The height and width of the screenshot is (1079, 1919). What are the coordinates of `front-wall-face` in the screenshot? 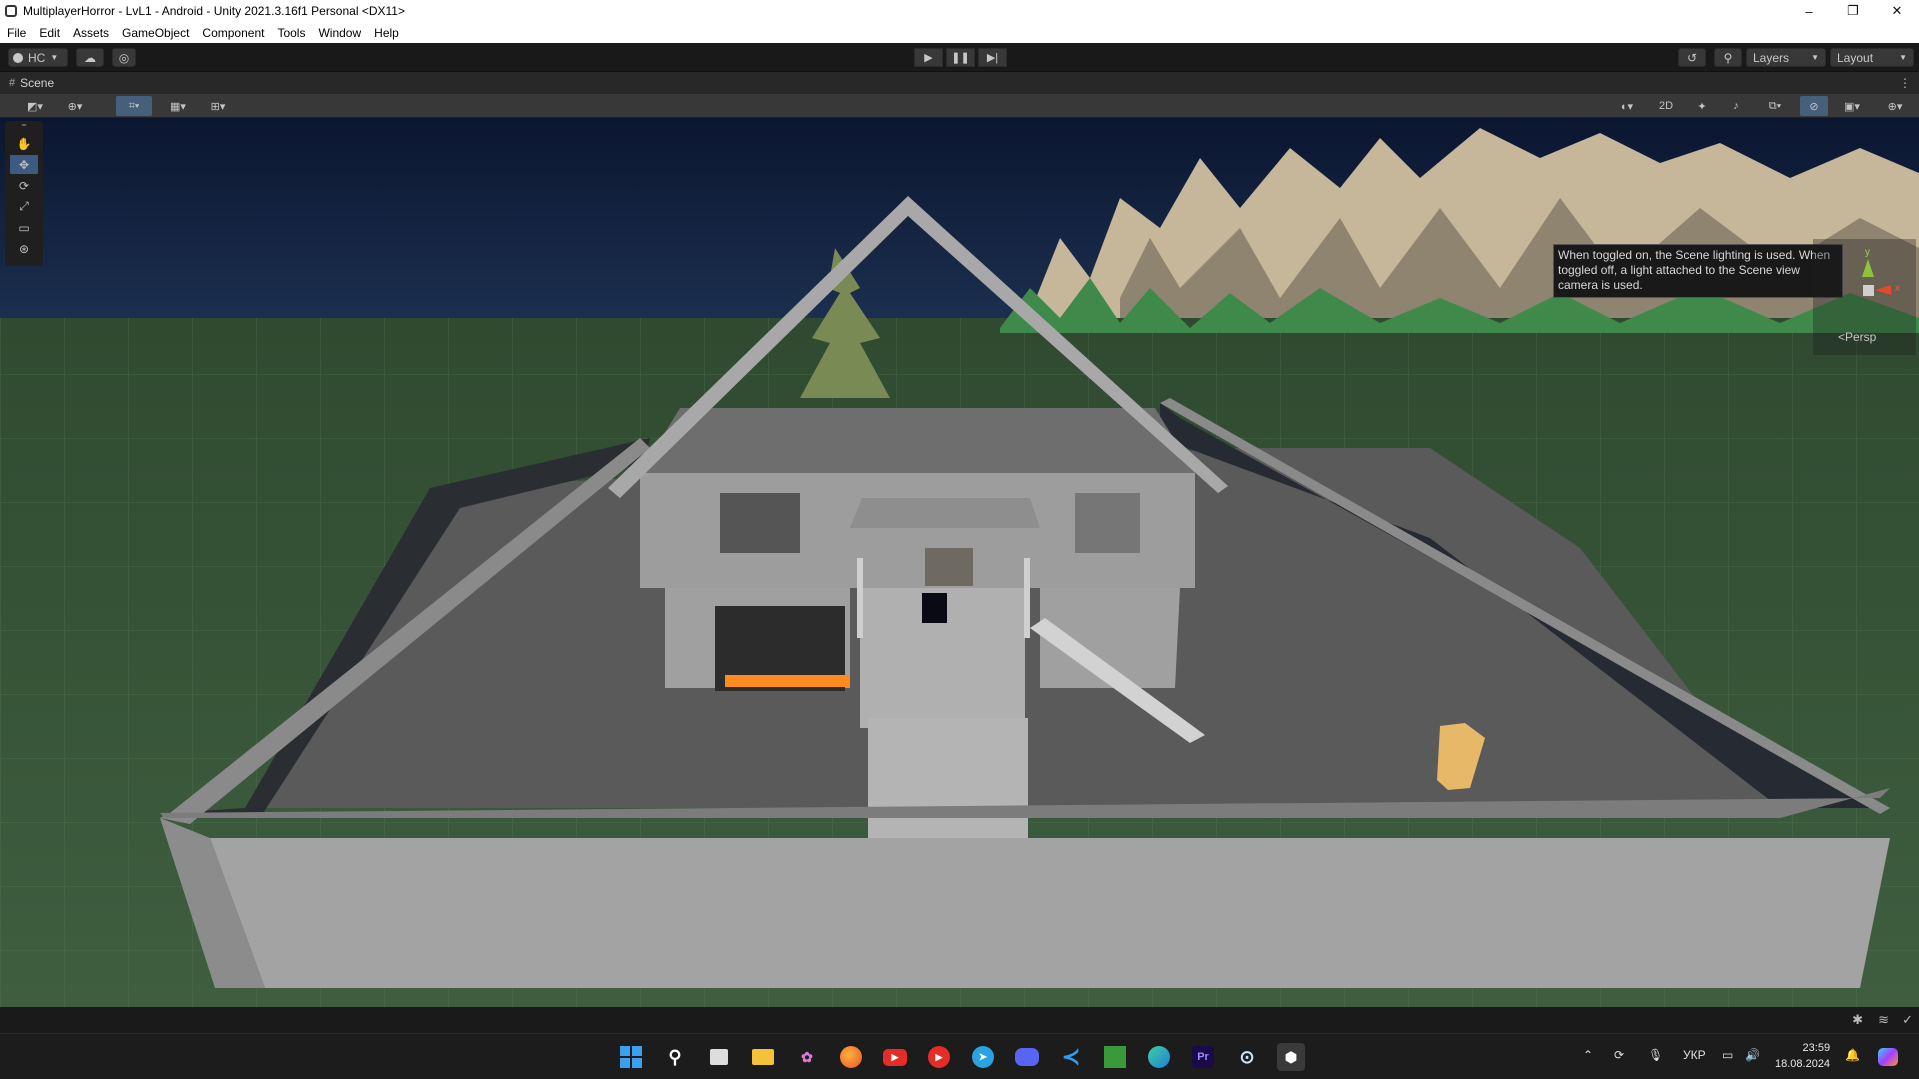 It's located at (1050, 913).